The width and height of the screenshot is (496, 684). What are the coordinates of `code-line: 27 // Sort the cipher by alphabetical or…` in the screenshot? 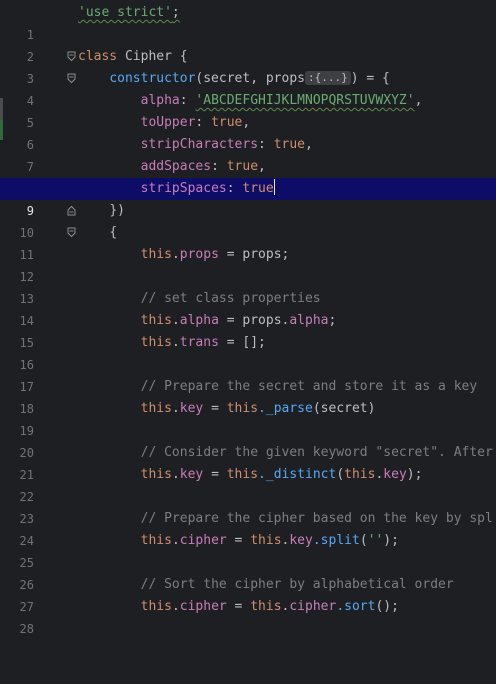 It's located at (248, 594).